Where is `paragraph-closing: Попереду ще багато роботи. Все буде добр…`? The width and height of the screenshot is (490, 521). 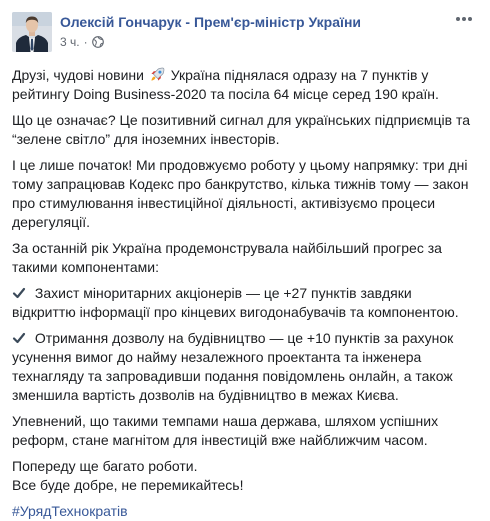 paragraph-closing: Попереду ще багато роботи. Все буде добр… is located at coordinates (245, 476).